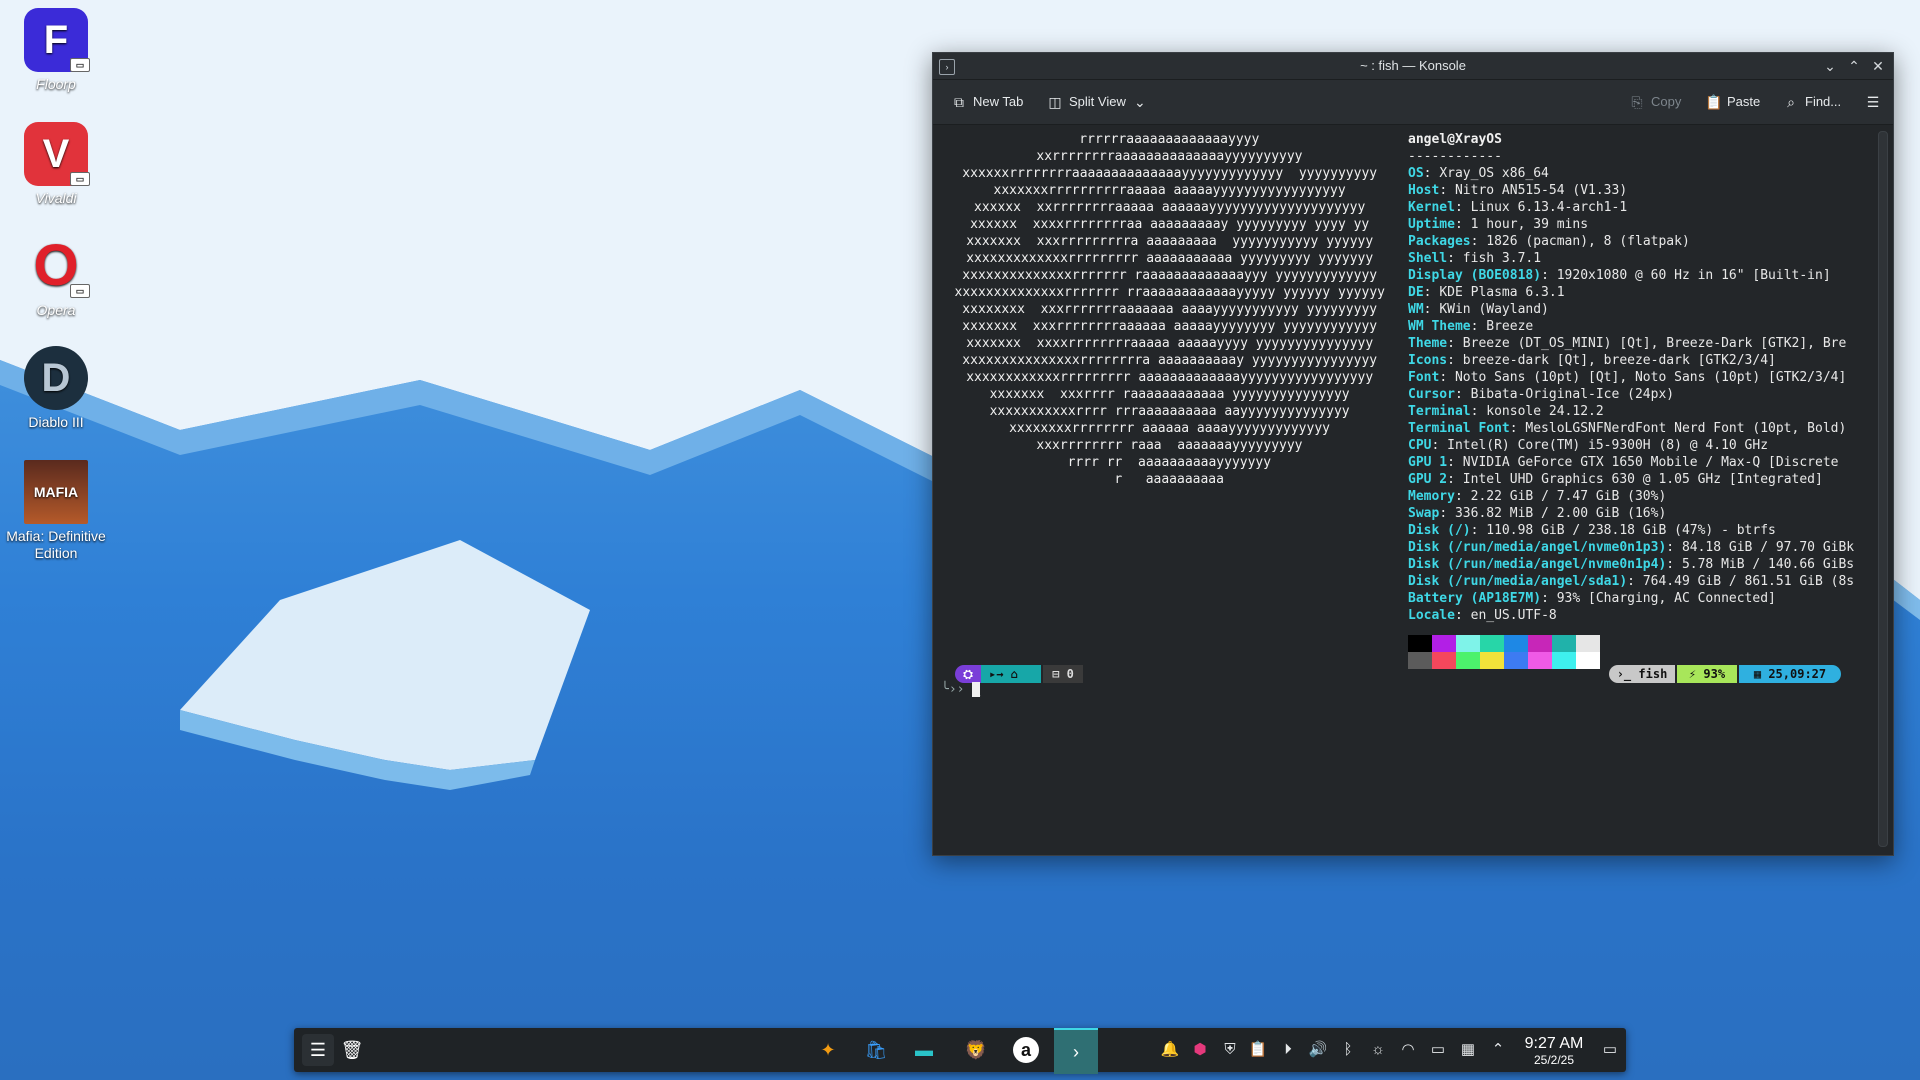 The width and height of the screenshot is (1920, 1080). Describe the element at coordinates (1063, 674) in the screenshot. I see `prompt-jobs-segment: ⊟ 0` at that location.